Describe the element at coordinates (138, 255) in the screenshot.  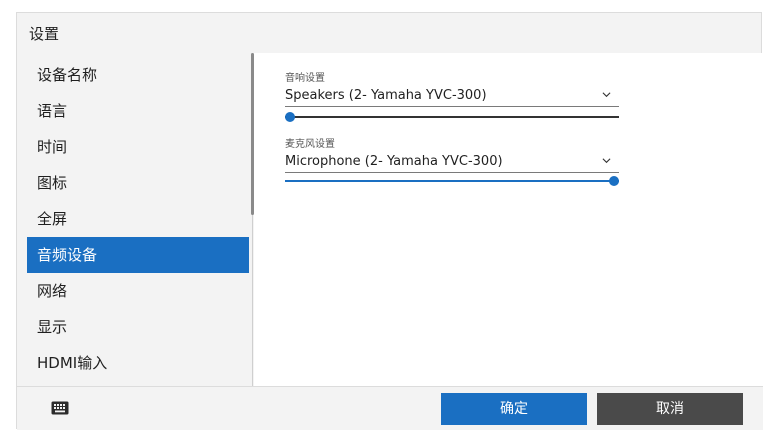
I see `sidebar-item-audio-device: 音频设备` at that location.